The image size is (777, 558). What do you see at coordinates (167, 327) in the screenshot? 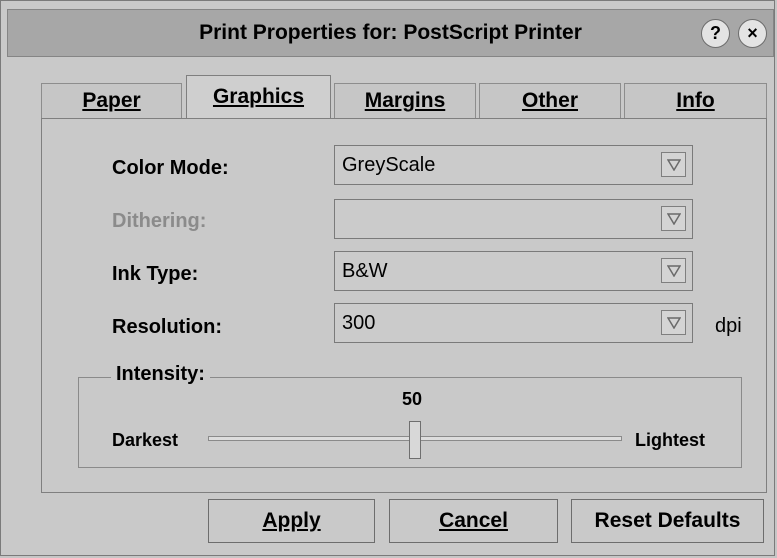
I see `resolution-label: Resolution:` at bounding box center [167, 327].